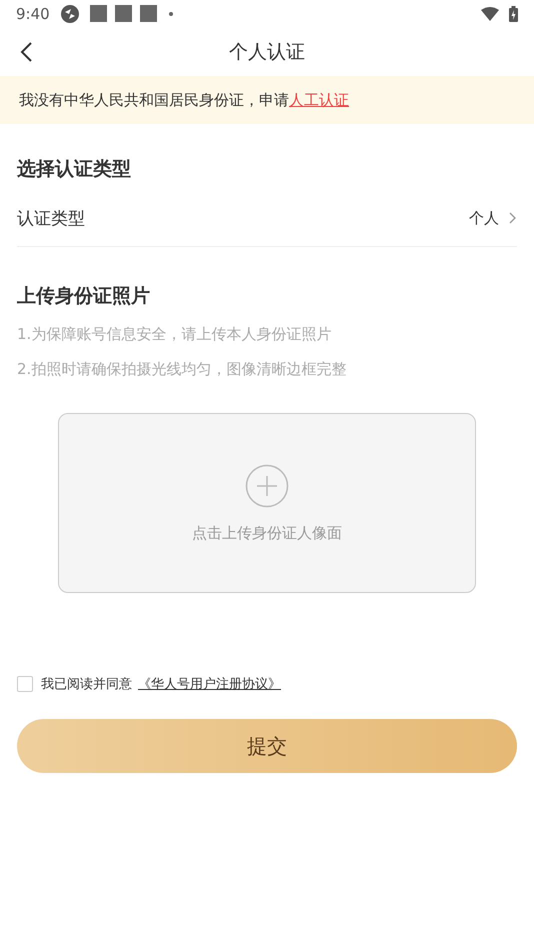 This screenshot has height=950, width=534. I want to click on battery-icon, so click(513, 14).